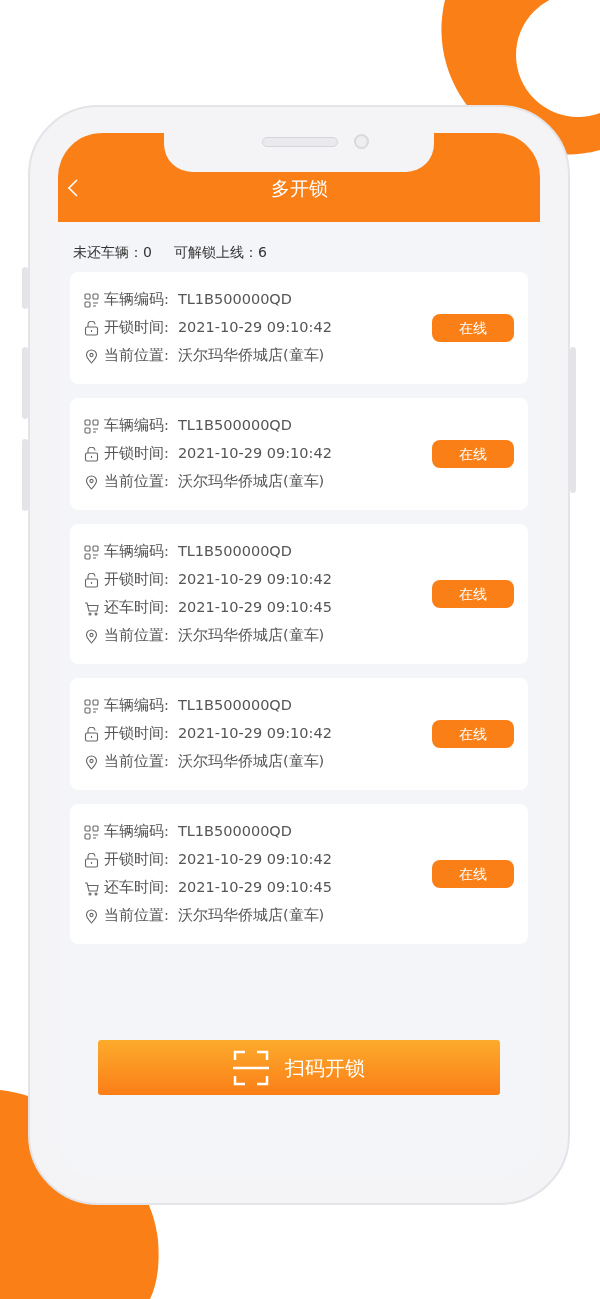  Describe the element at coordinates (215, 251) in the screenshot. I see `summary-label: 可解锁上线：` at that location.